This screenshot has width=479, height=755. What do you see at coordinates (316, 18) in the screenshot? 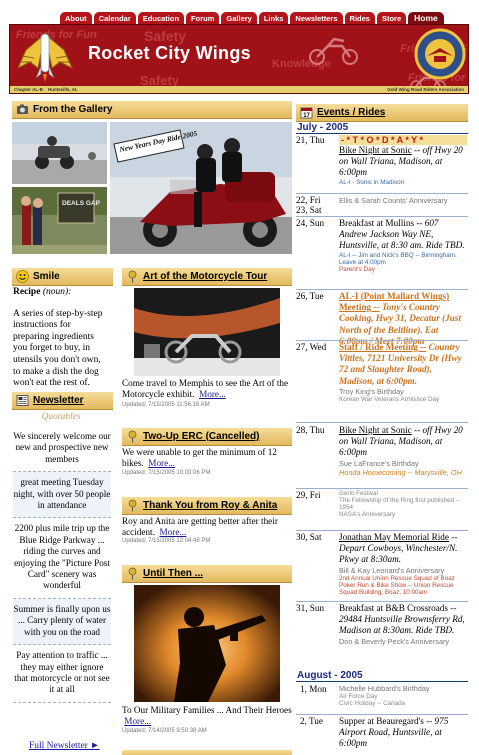
I see `tab-newsletters: Newsletters` at bounding box center [316, 18].